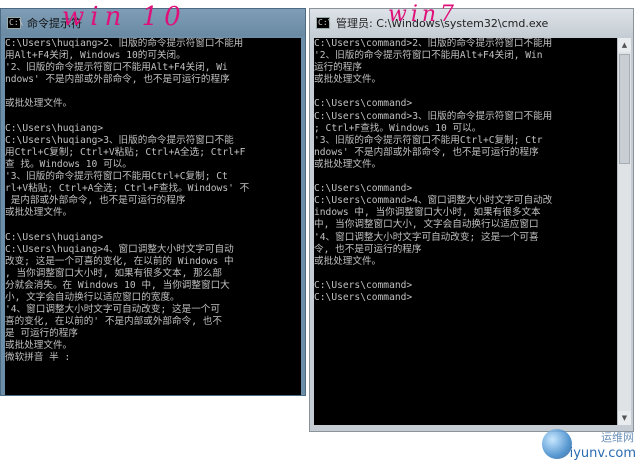 The width and height of the screenshot is (644, 463). What do you see at coordinates (95, 201) in the screenshot?
I see `console-line: 是内部或外部命令, 也不是可运行的程序` at bounding box center [95, 201].